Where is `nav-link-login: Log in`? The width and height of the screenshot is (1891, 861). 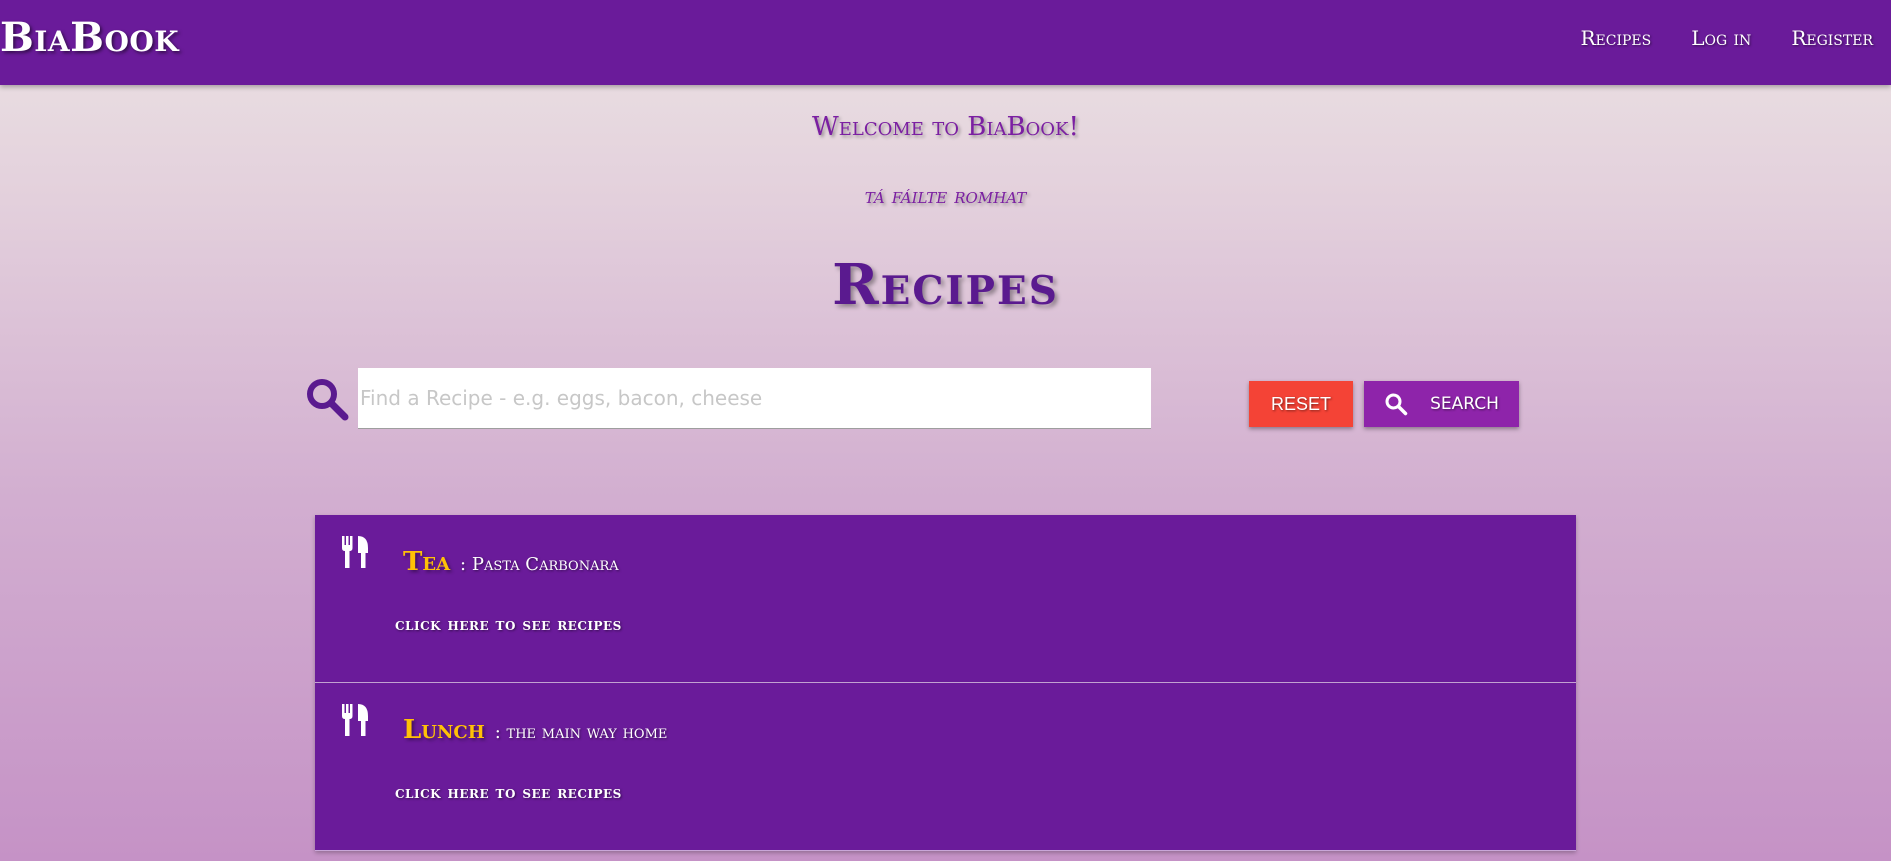
nav-link-login: Log in is located at coordinates (1721, 38).